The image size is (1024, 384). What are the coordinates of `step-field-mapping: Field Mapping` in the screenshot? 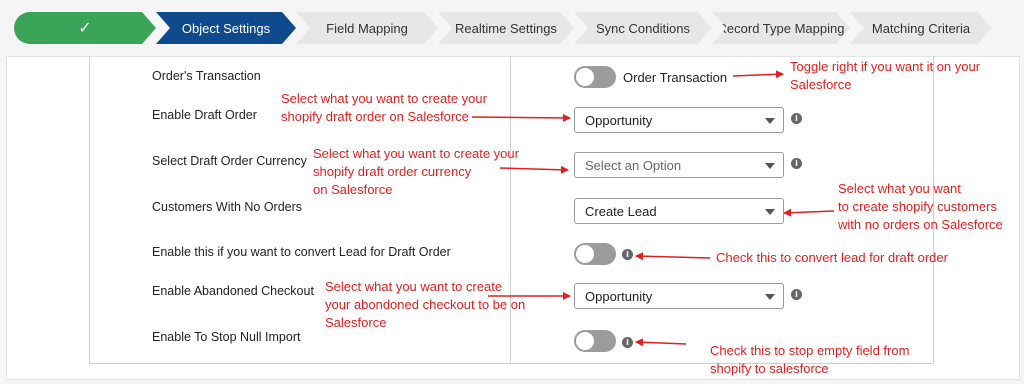 It's located at (367, 28).